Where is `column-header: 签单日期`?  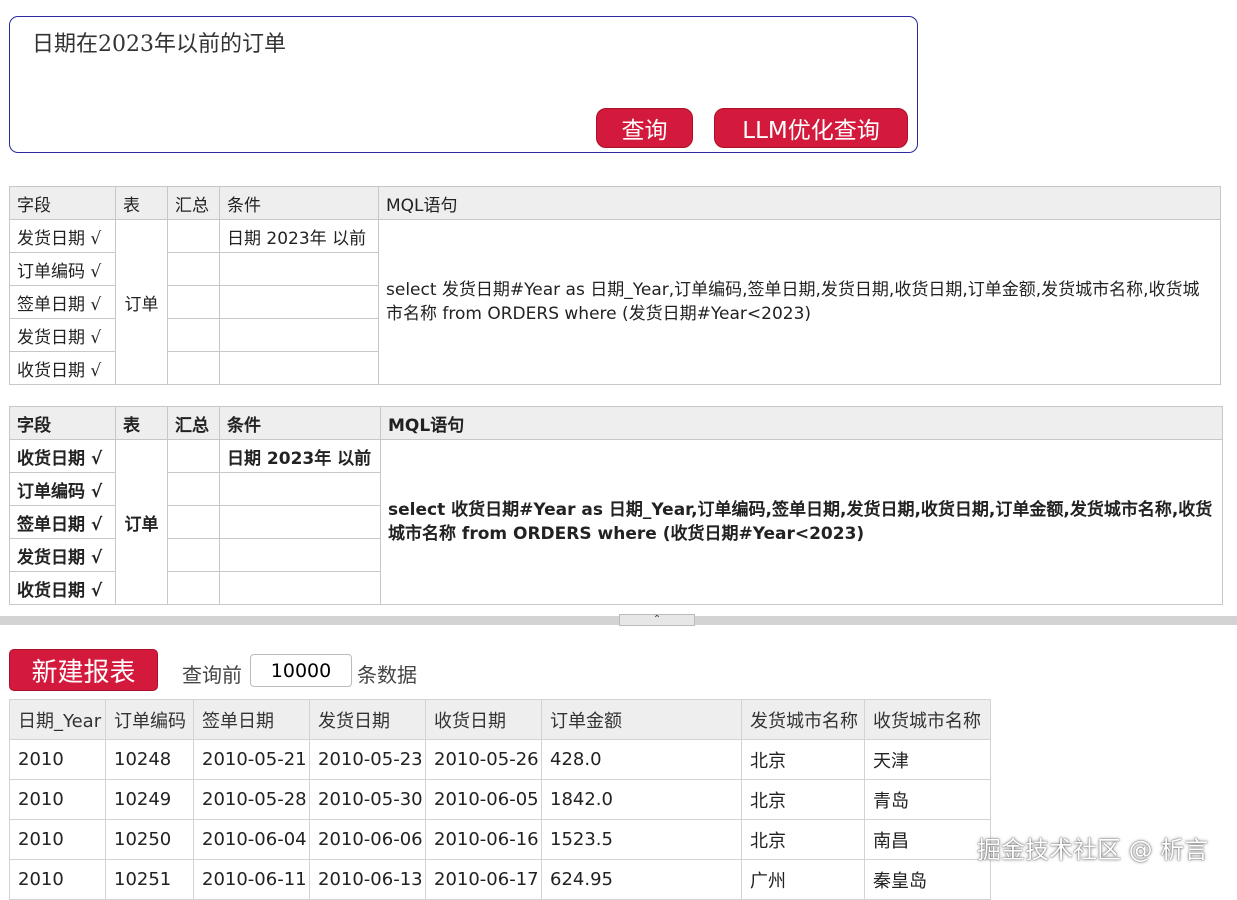
column-header: 签单日期 is located at coordinates (251, 719).